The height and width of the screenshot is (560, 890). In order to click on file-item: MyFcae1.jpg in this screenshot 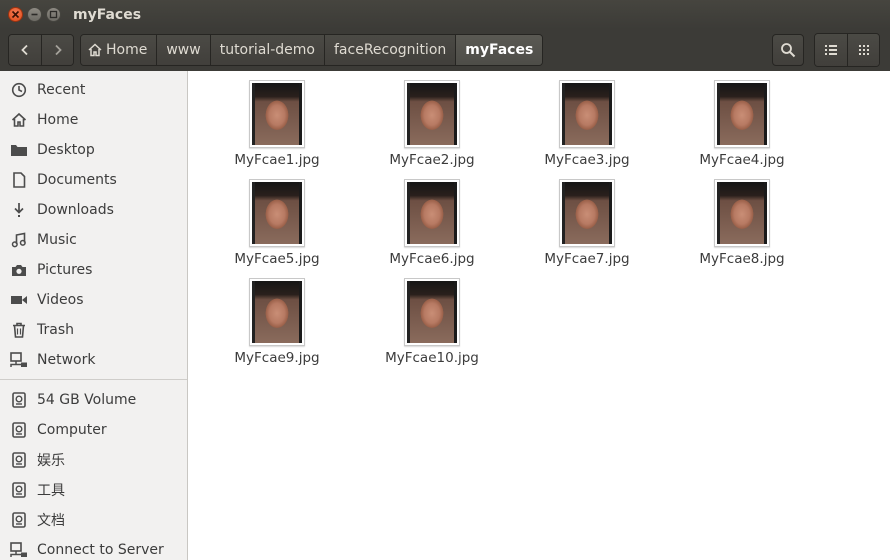, I will do `click(277, 124)`.